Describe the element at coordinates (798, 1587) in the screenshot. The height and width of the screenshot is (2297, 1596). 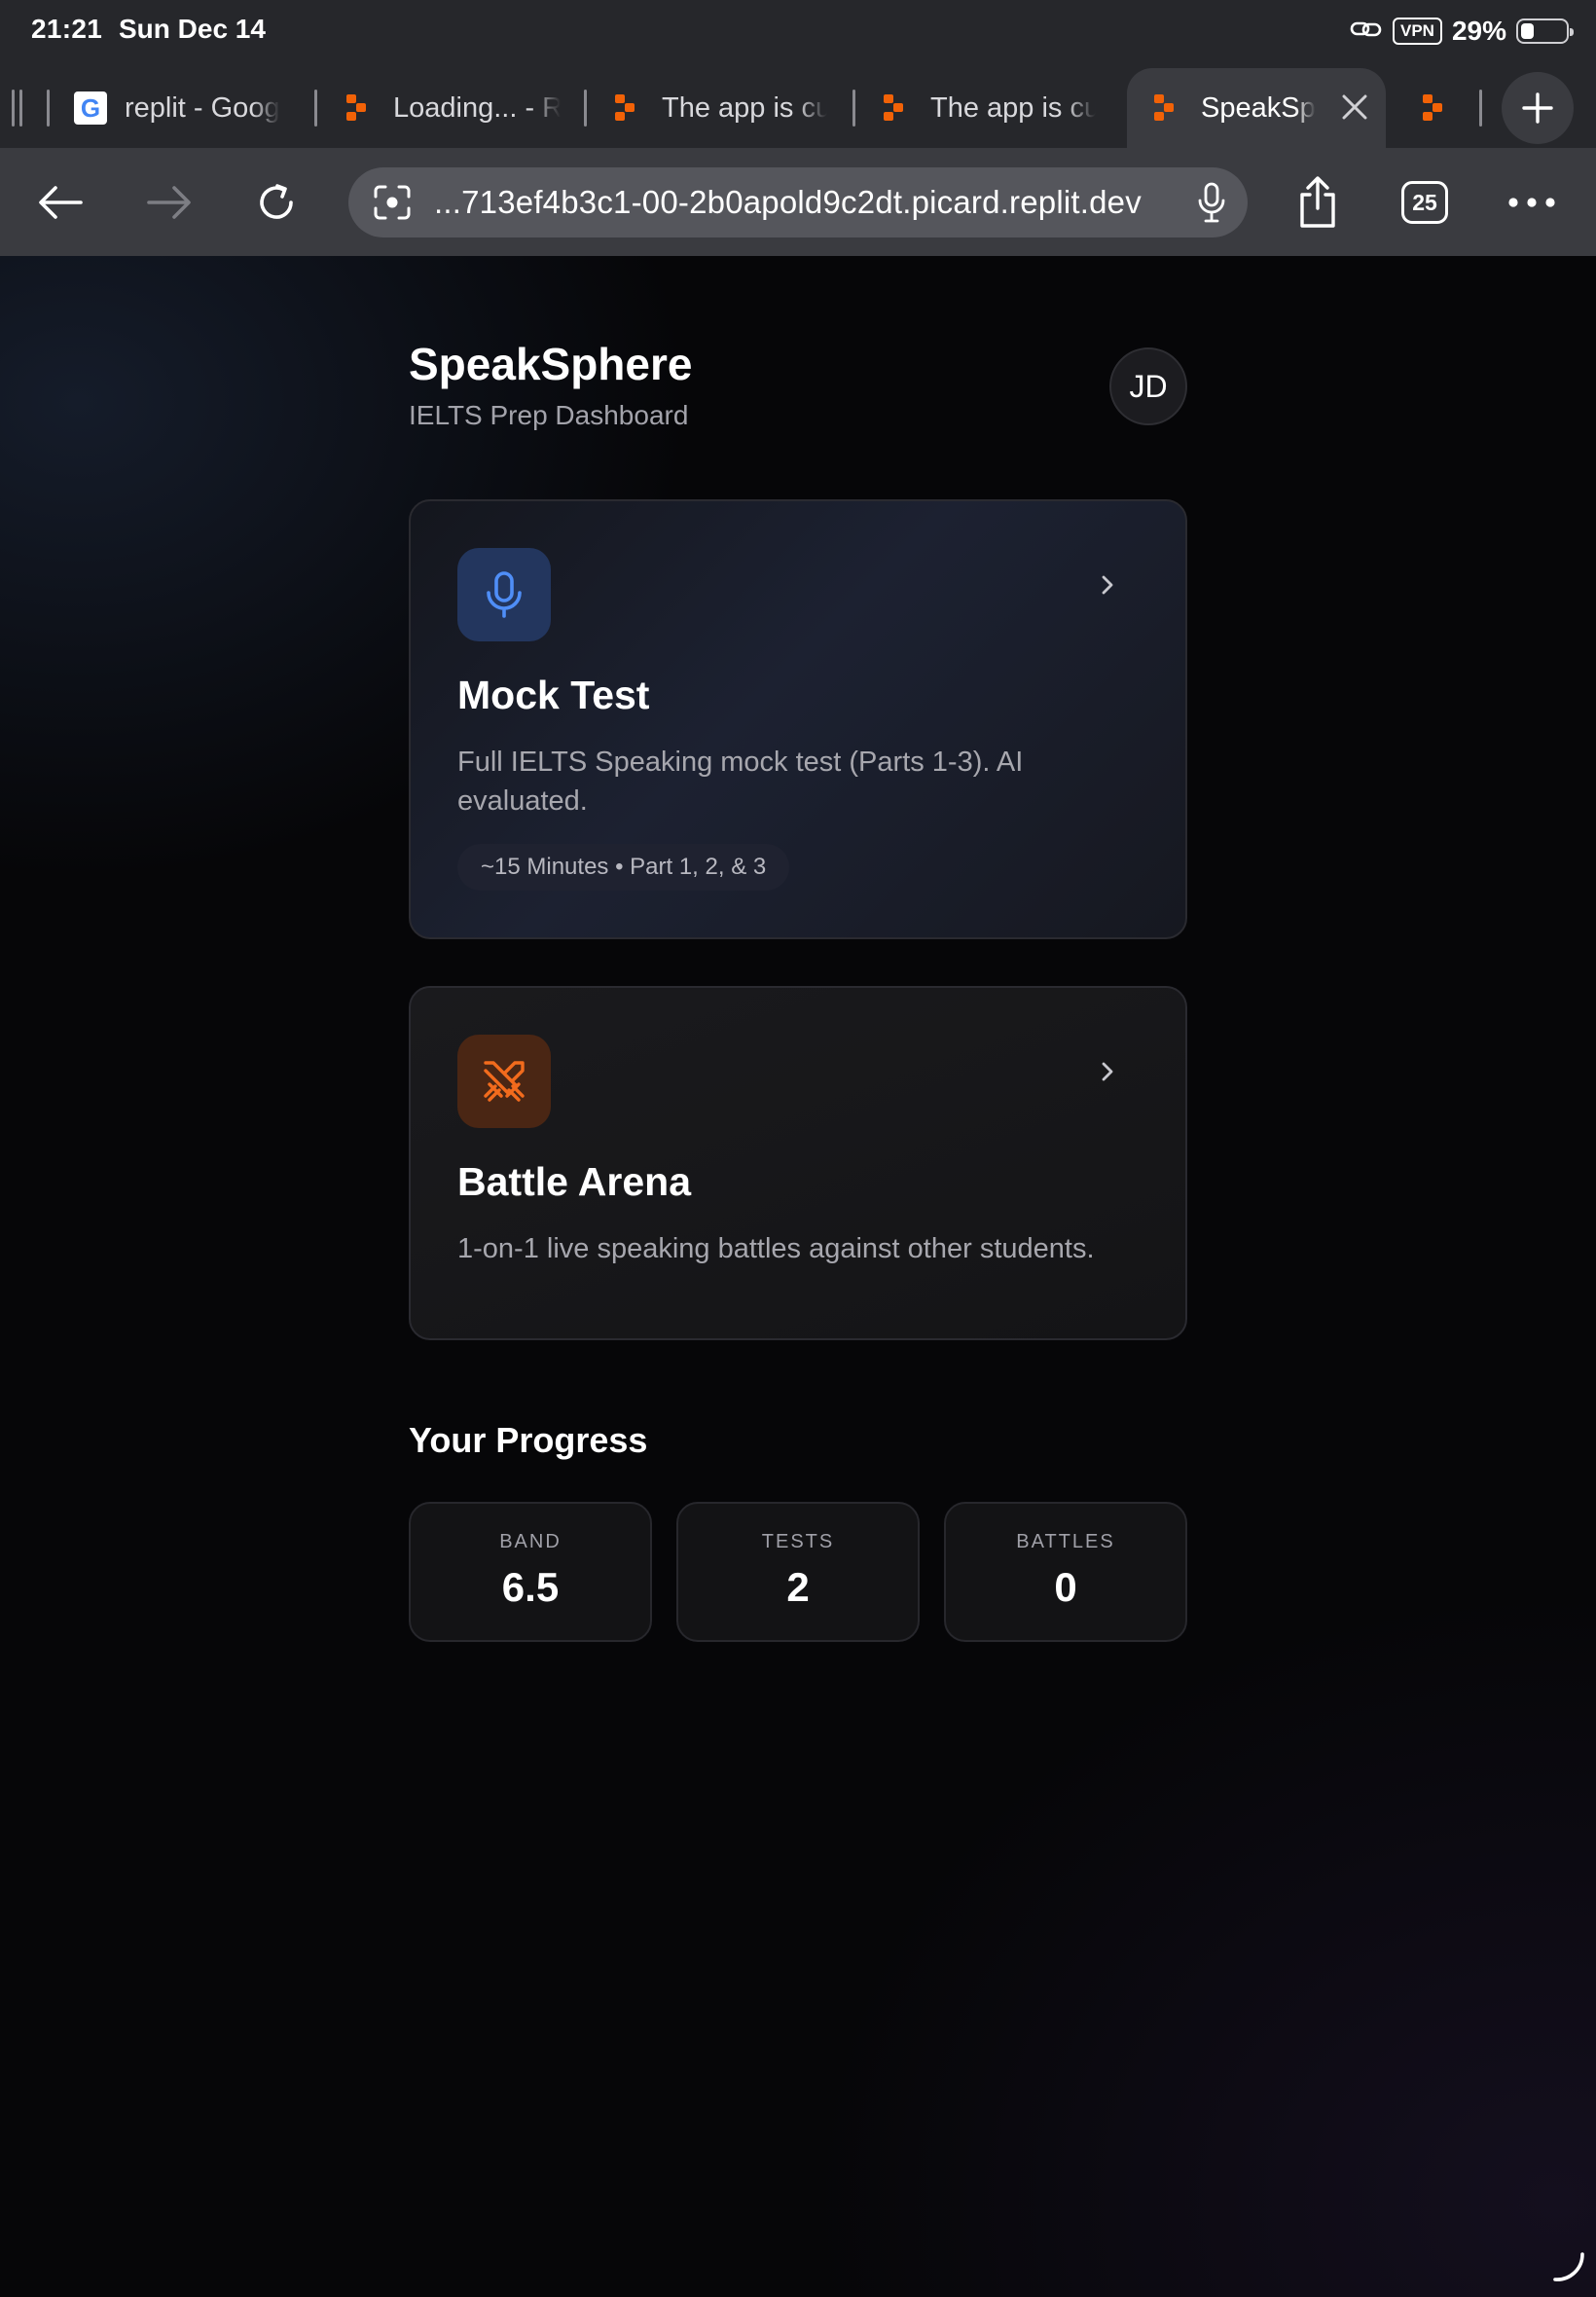
I see `stat-value: 2` at that location.